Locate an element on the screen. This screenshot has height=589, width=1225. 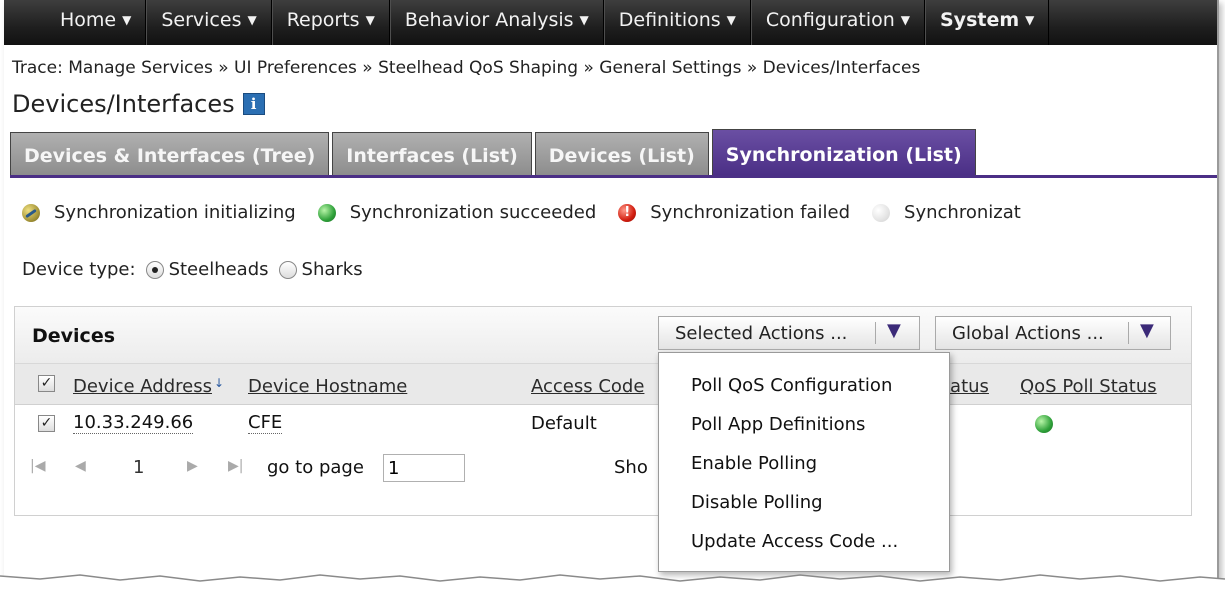
nav-services: Services ▼ is located at coordinates (209, 22).